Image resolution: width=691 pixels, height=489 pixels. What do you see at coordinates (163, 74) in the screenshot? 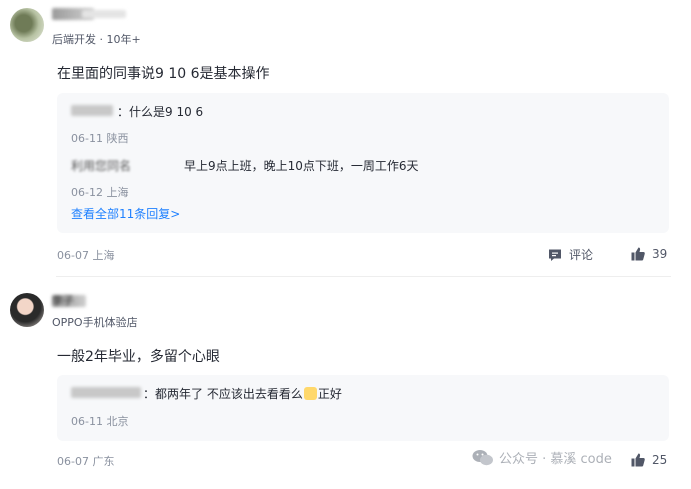
I see `comment-content: 在里面的同事说9 10 6是基本操作` at bounding box center [163, 74].